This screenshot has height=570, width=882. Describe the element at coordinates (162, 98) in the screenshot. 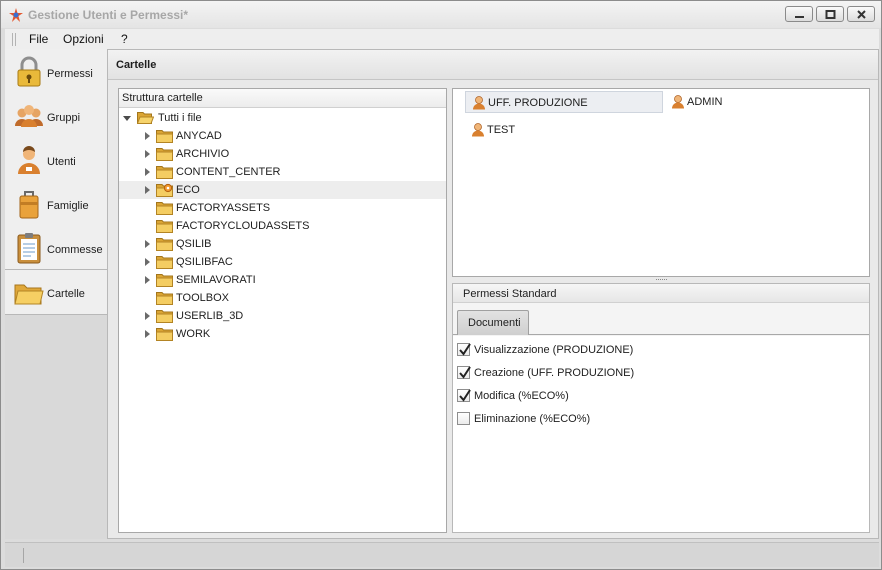

I see `tree-header-label: Struttura cartelle` at that location.